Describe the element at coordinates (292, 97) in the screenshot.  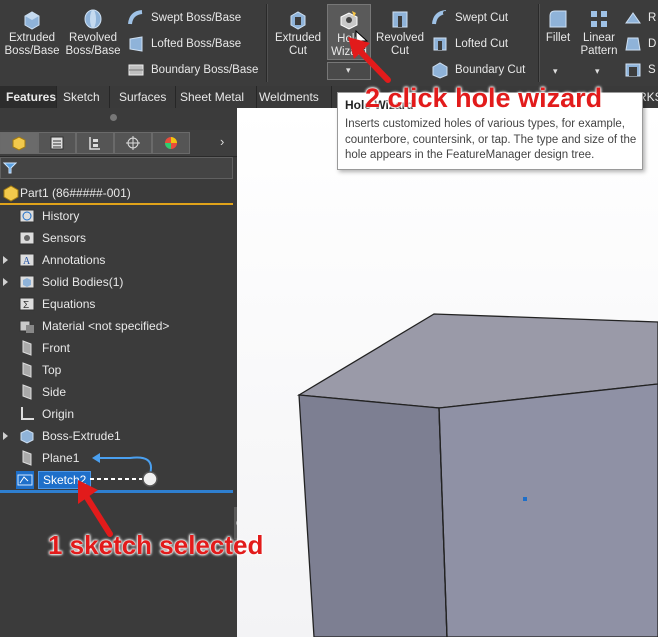
I see `tab-weldments: Weldments` at that location.